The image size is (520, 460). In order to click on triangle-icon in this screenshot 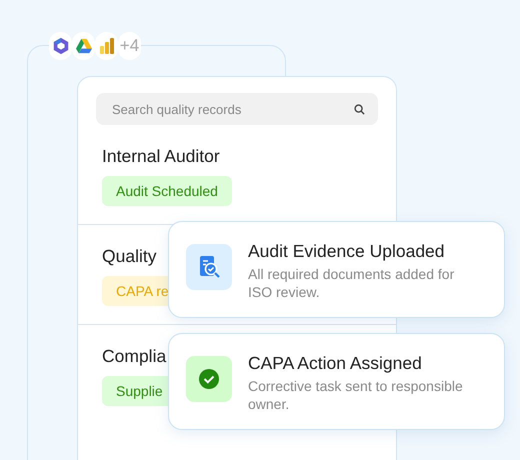, I will do `click(83, 46)`.